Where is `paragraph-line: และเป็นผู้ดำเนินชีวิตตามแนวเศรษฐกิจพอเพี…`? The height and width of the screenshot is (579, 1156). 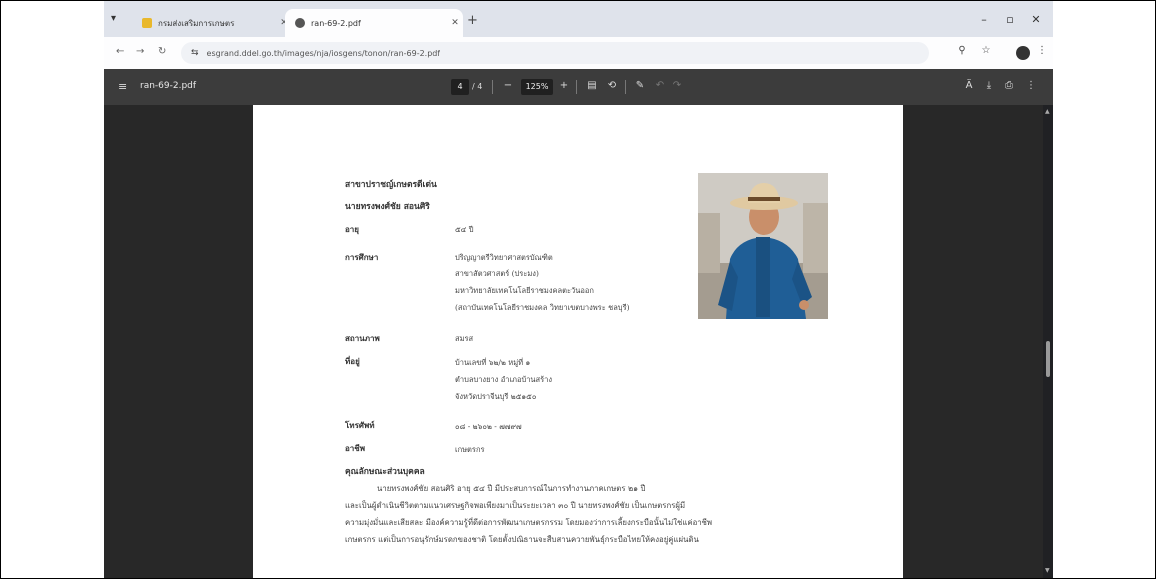 paragraph-line: และเป็นผู้ดำเนินชีวิตตามแนวเศรษฐกิจพอเพี… is located at coordinates (515, 505).